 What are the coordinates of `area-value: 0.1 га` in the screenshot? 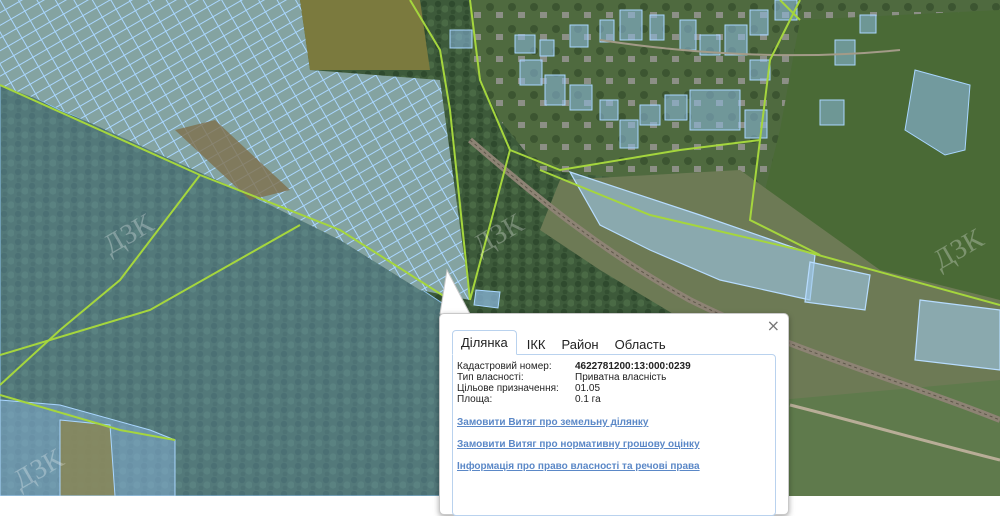 It's located at (588, 399).